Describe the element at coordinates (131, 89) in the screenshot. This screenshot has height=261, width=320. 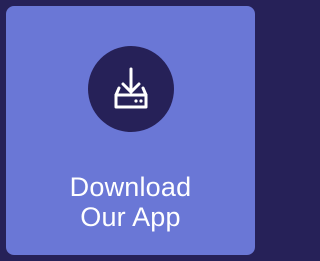
I see `download-app-icon` at that location.